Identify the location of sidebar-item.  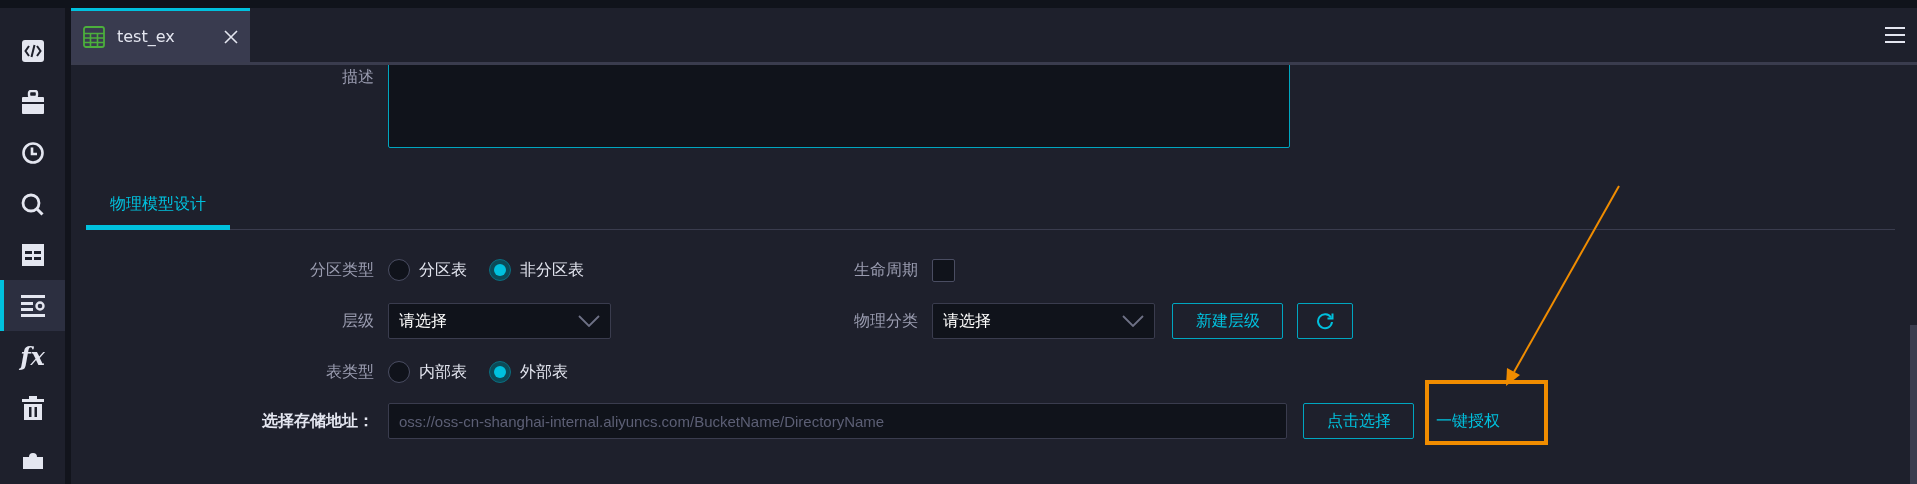
(32, 306).